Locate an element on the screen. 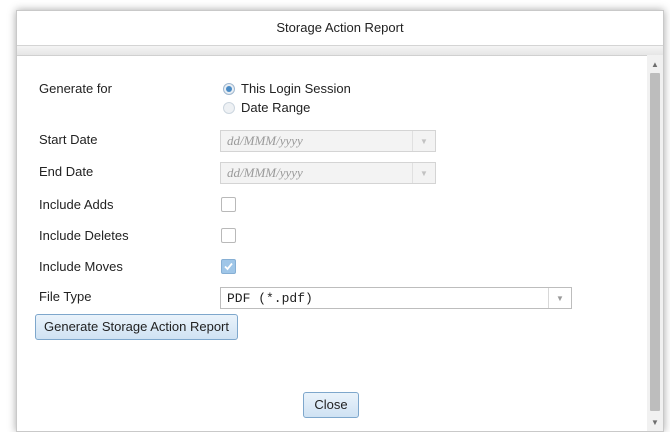 Image resolution: width=670 pixels, height=432 pixels. scroll-down-arrow-icon: ▼ is located at coordinates (655, 422).